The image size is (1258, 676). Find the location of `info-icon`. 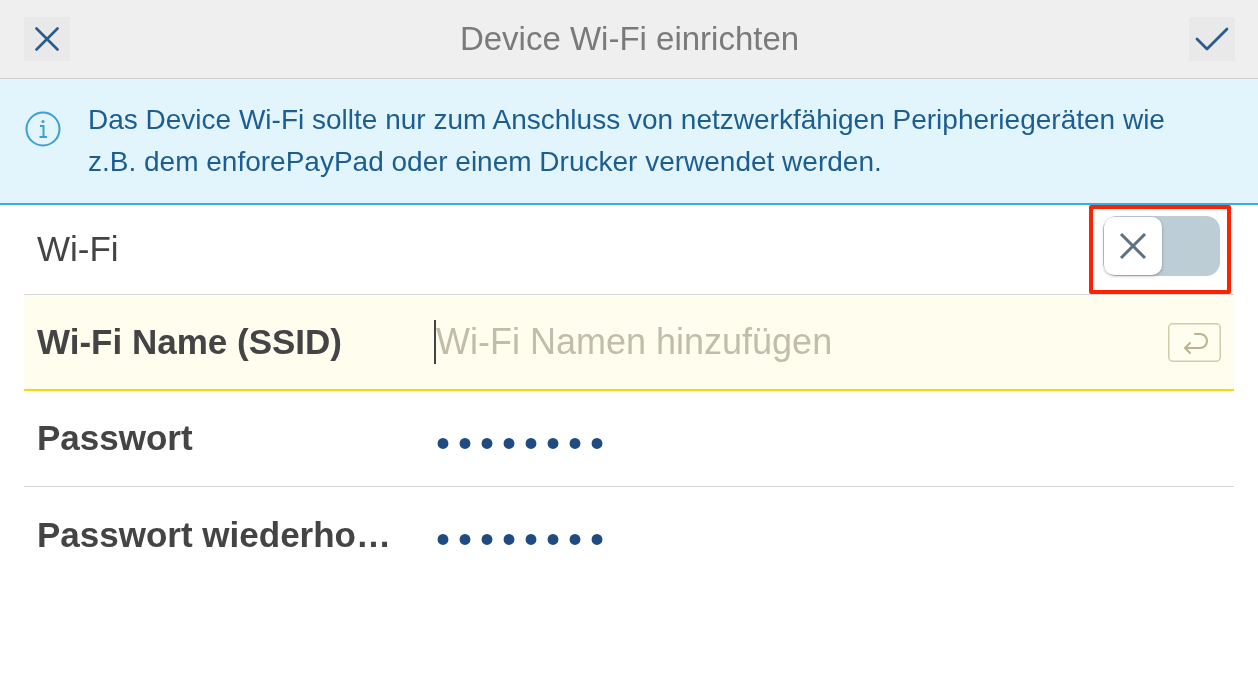

info-icon is located at coordinates (43, 129).